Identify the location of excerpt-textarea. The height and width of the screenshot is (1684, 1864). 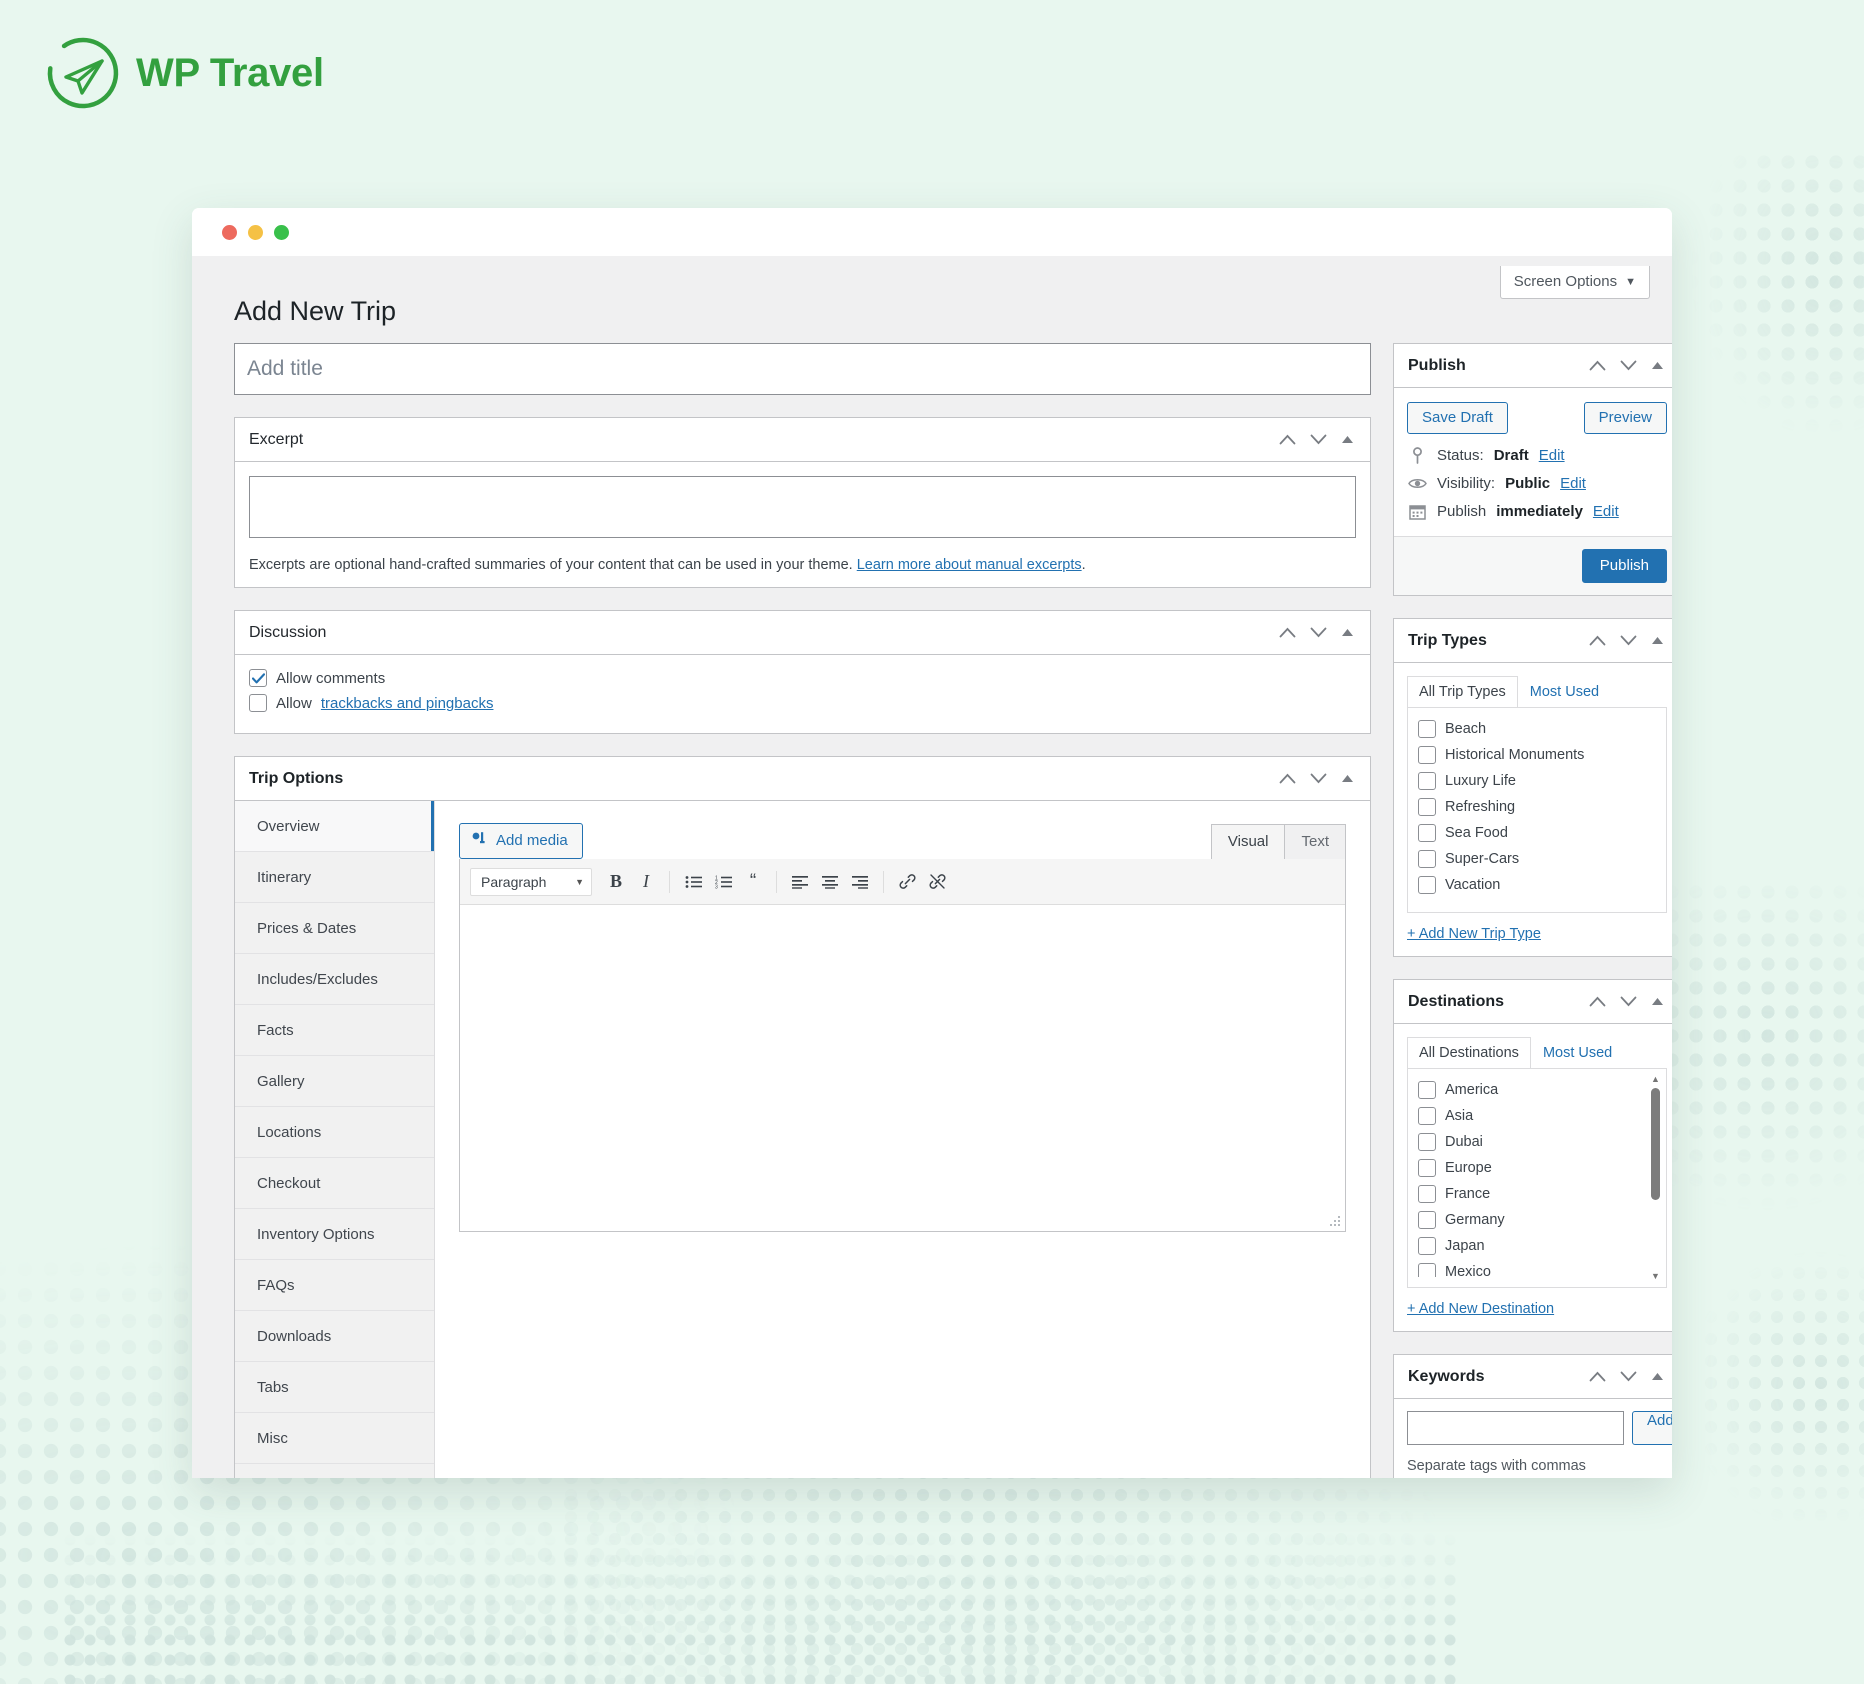
(802, 507).